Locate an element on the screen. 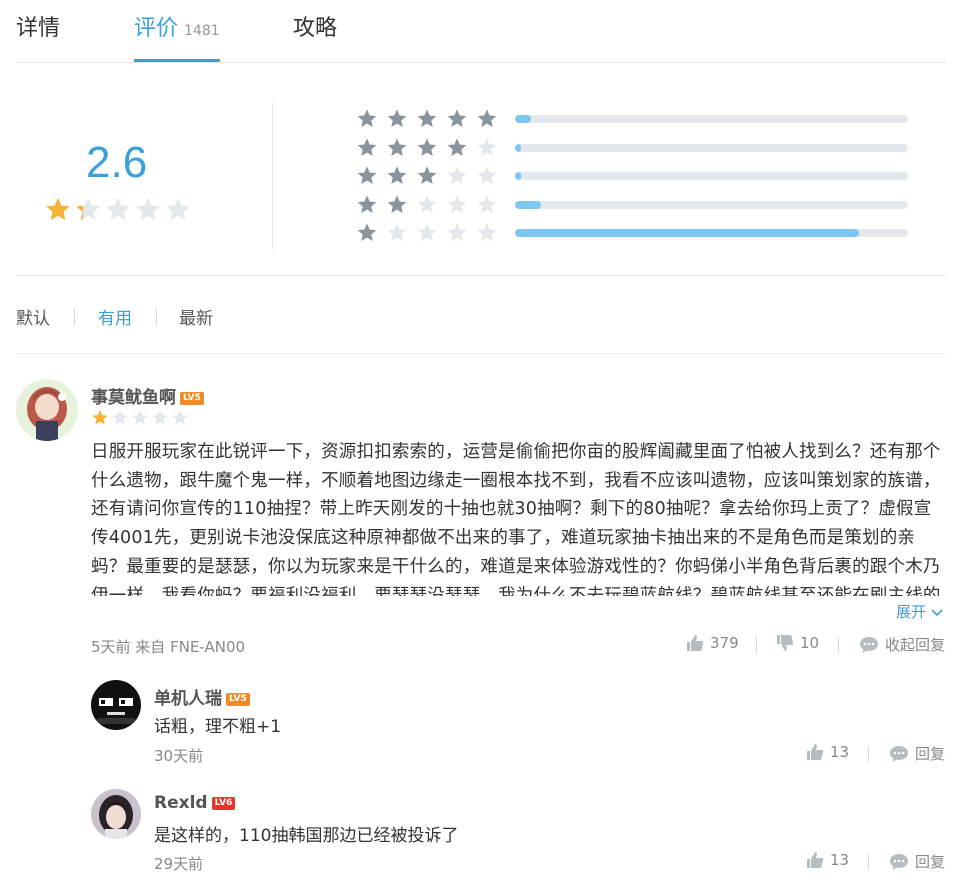 This screenshot has height=886, width=970. review-author-name: 事莫鱿鱼啊 is located at coordinates (133, 398).